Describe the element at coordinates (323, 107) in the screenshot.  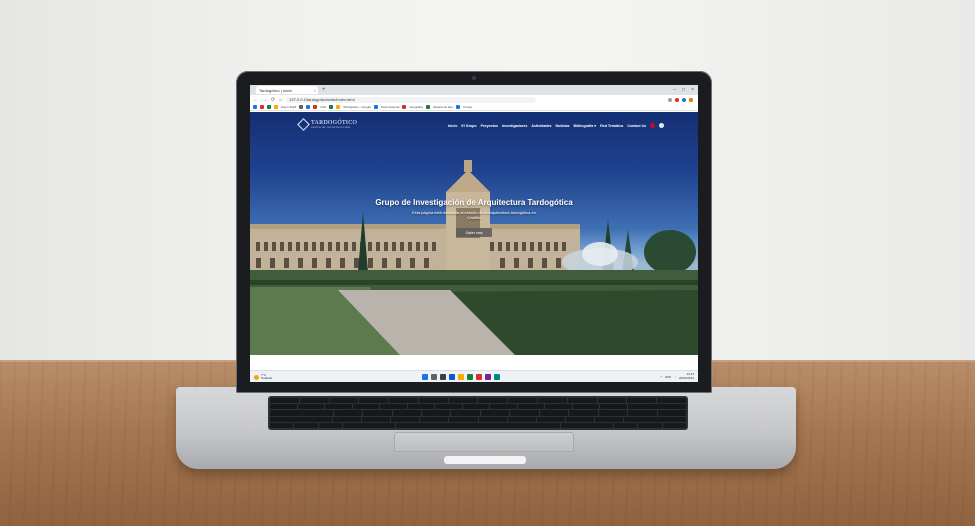
I see `bookmark-link: UVA` at that location.